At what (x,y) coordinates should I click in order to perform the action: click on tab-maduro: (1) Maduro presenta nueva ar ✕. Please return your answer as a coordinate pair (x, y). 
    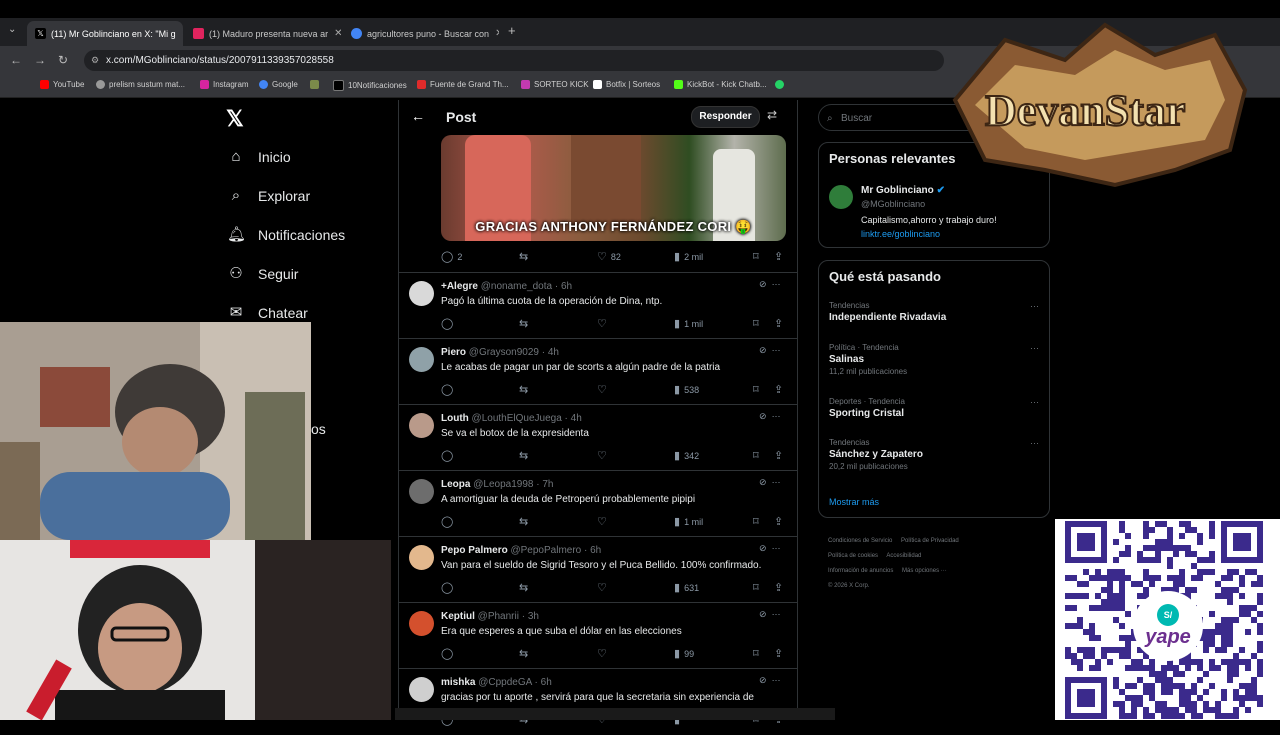
    Looking at the image, I should click on (263, 33).